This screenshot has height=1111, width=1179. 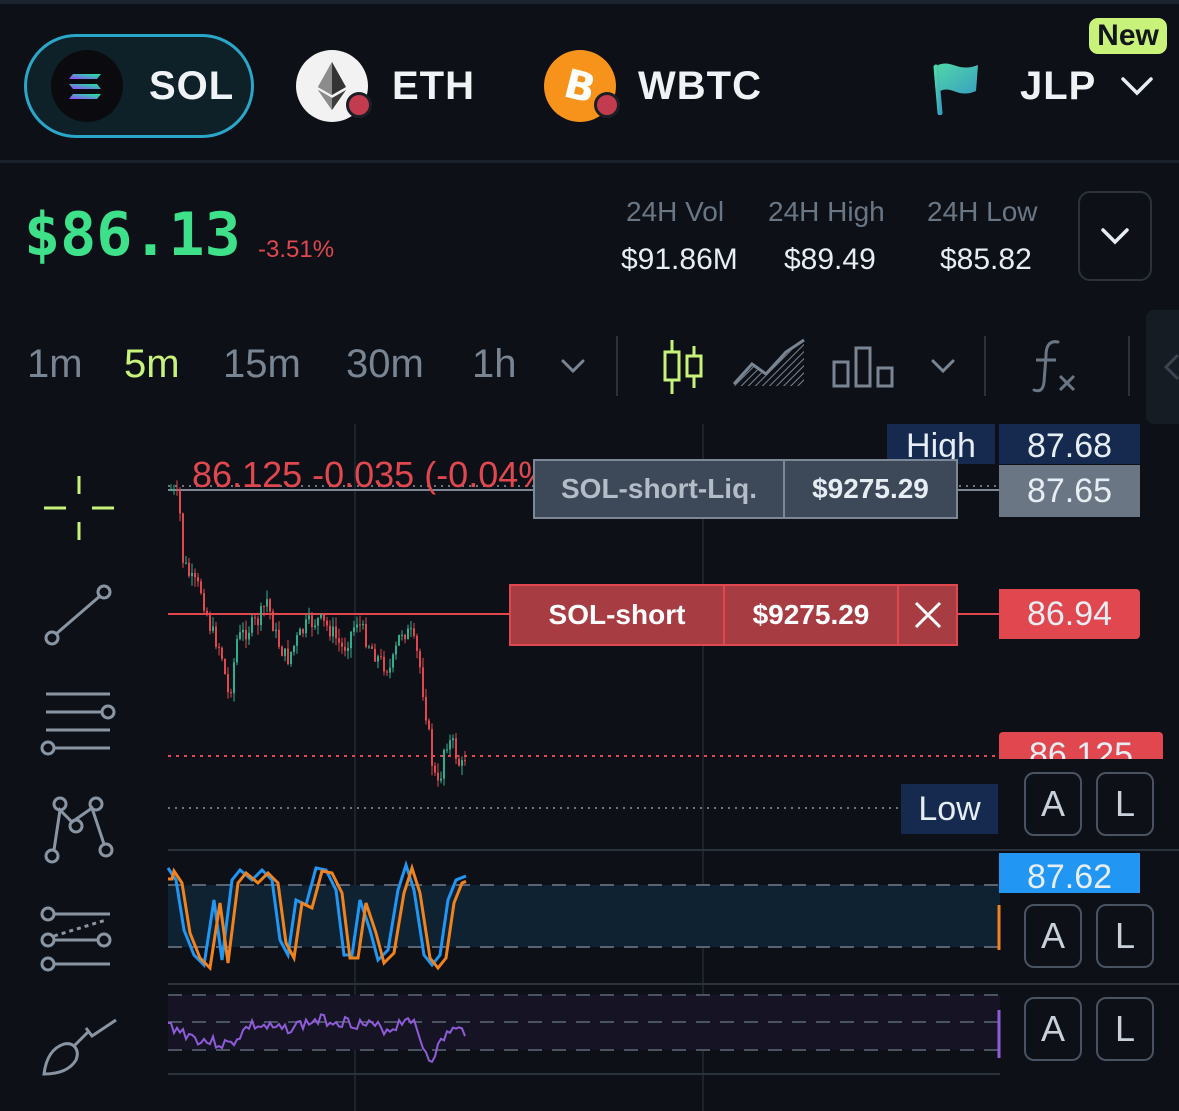 I want to click on candlestick-icon, so click(x=683, y=367).